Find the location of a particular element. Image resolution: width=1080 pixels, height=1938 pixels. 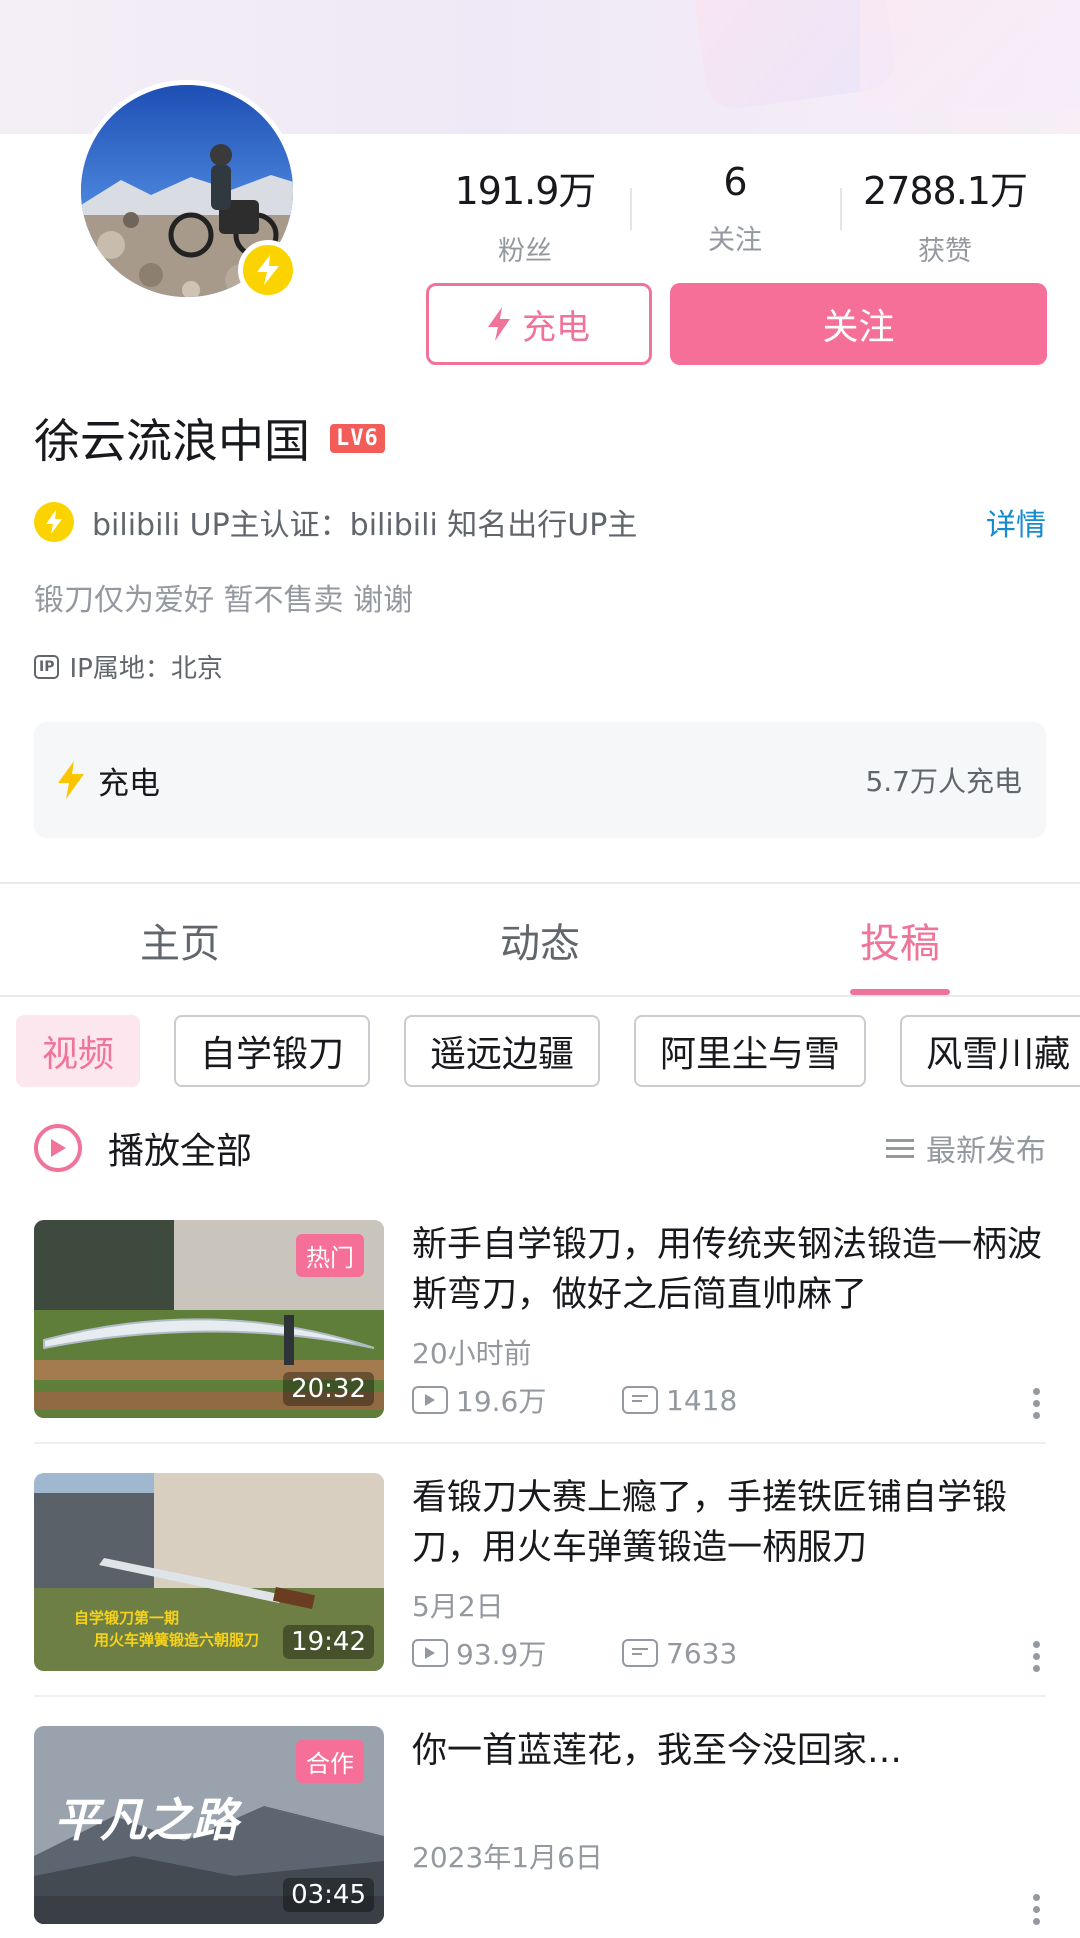

stat-label: 粉丝 is located at coordinates (525, 251).